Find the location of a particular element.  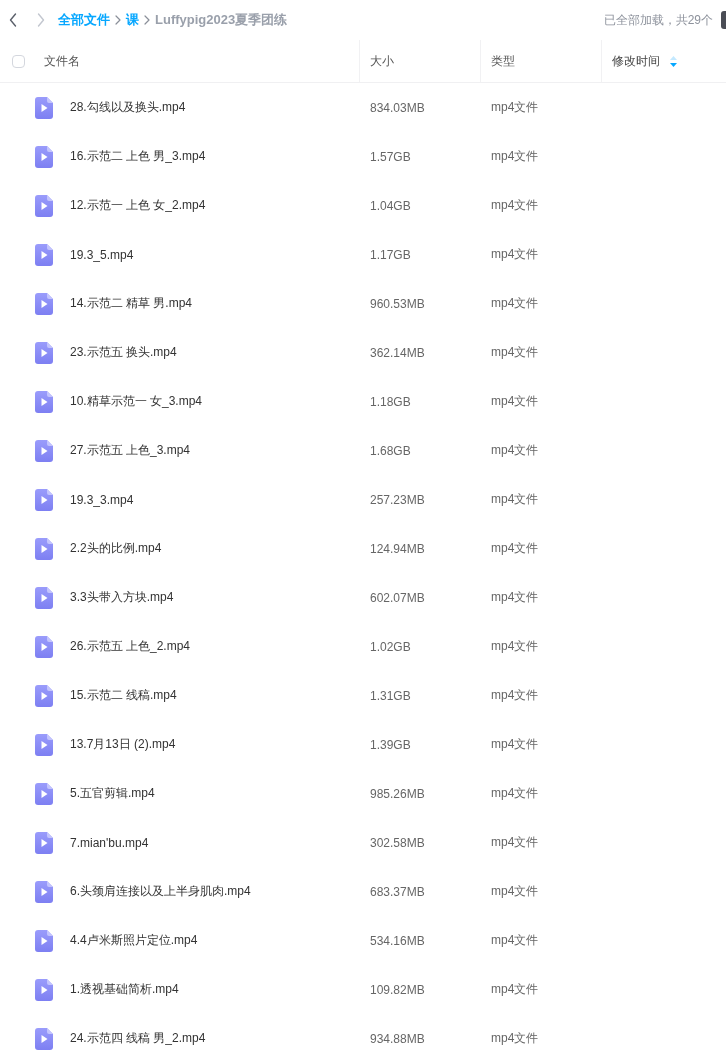

file-size: 534.16MB is located at coordinates (397, 940).